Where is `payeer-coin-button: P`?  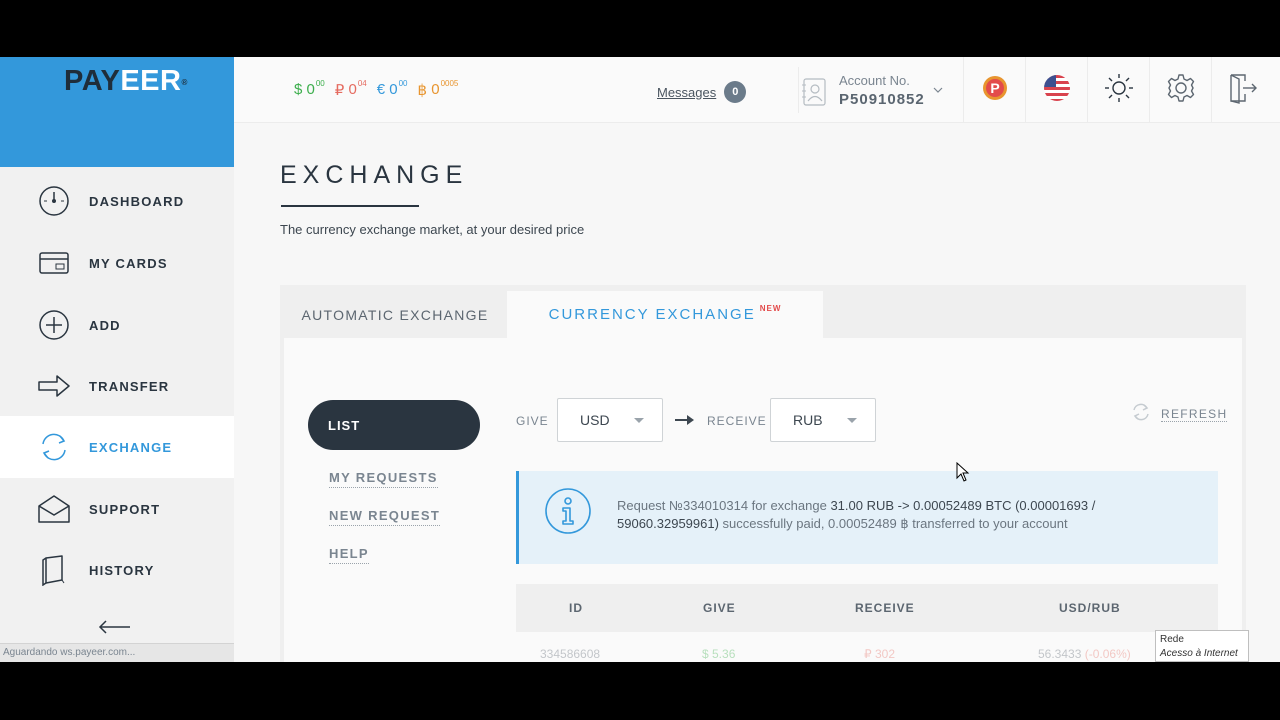
payeer-coin-button: P is located at coordinates (994, 90).